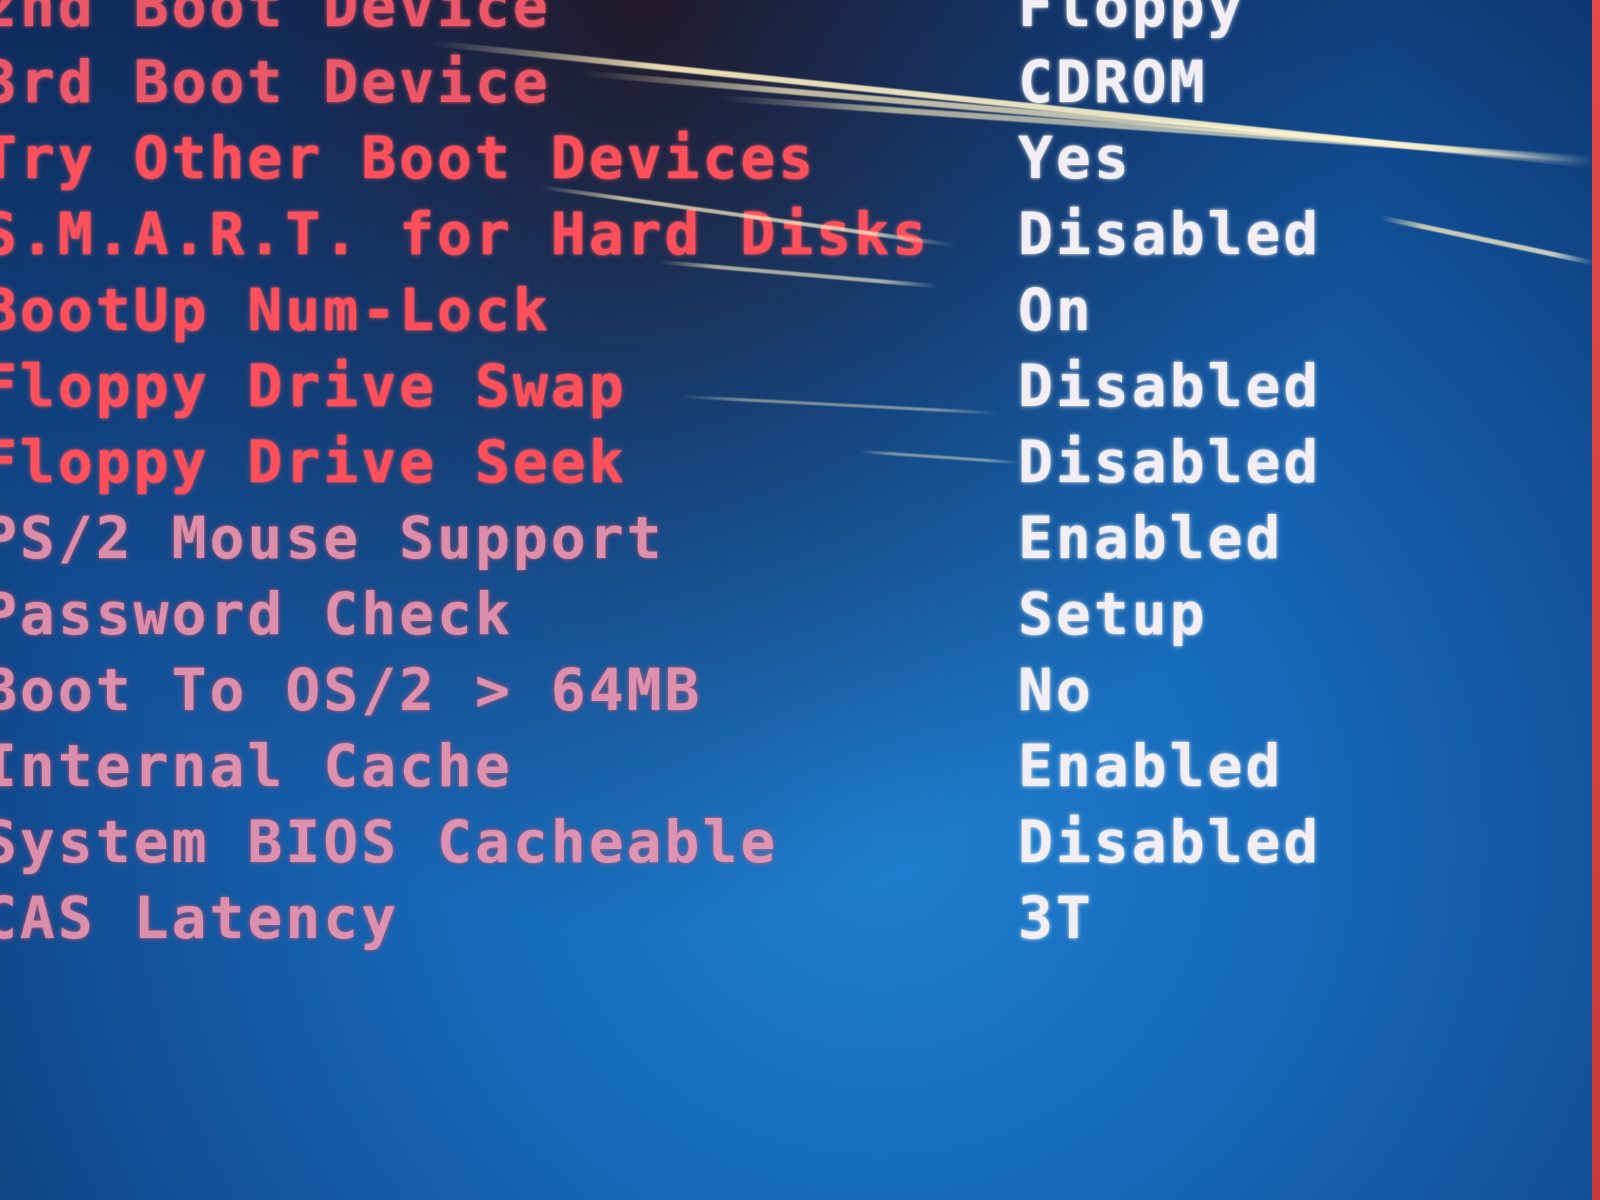 Image resolution: width=1600 pixels, height=1200 pixels. What do you see at coordinates (1056, 690) in the screenshot?
I see `setting-value: No` at bounding box center [1056, 690].